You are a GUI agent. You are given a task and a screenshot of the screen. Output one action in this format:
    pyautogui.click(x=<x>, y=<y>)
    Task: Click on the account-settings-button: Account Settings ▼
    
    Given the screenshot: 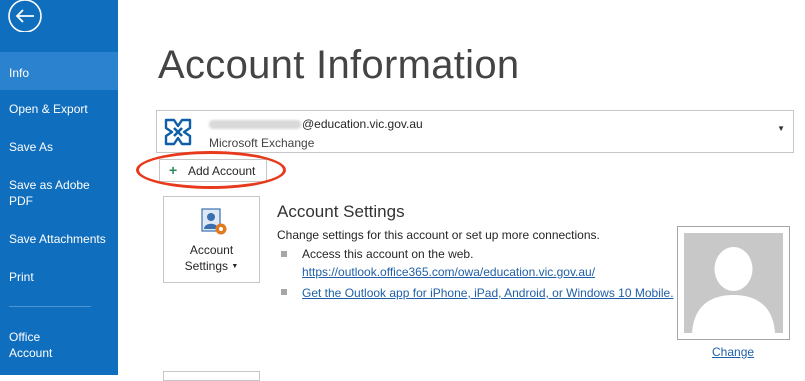 What is the action you would take?
    pyautogui.click(x=211, y=239)
    